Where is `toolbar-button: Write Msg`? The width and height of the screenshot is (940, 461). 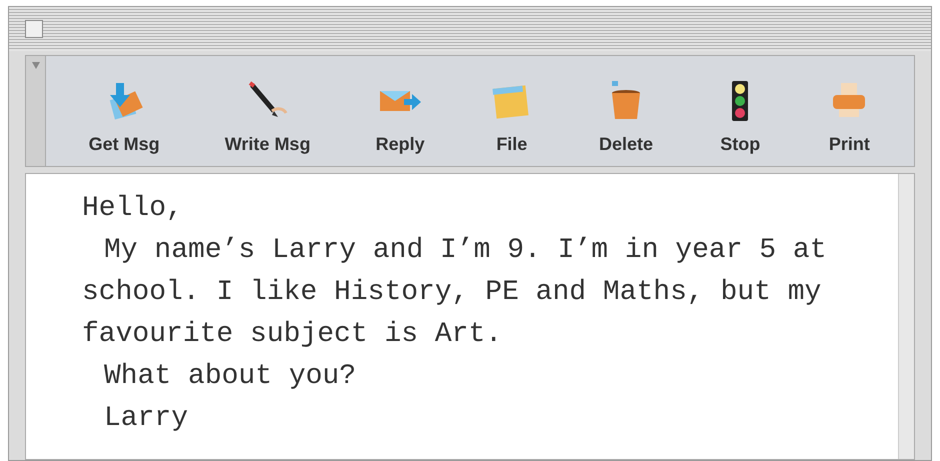
toolbar-button: Write Msg is located at coordinates (267, 118).